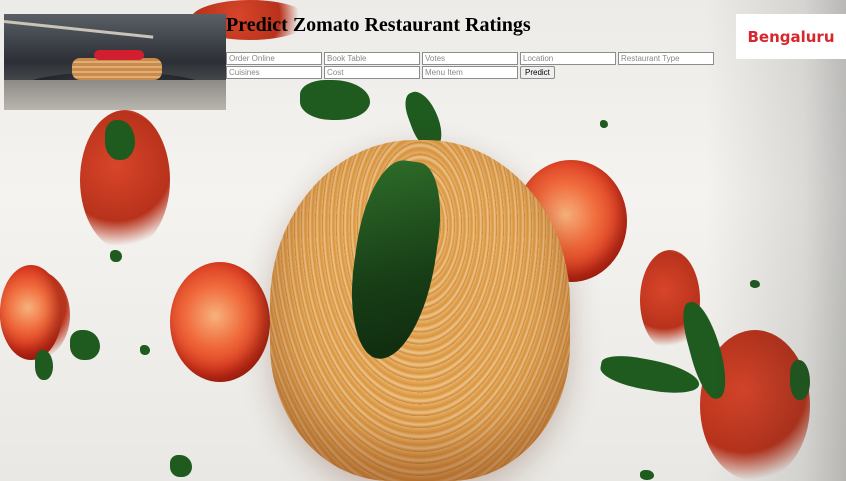 The height and width of the screenshot is (481, 846). I want to click on votes-input, so click(470, 58).